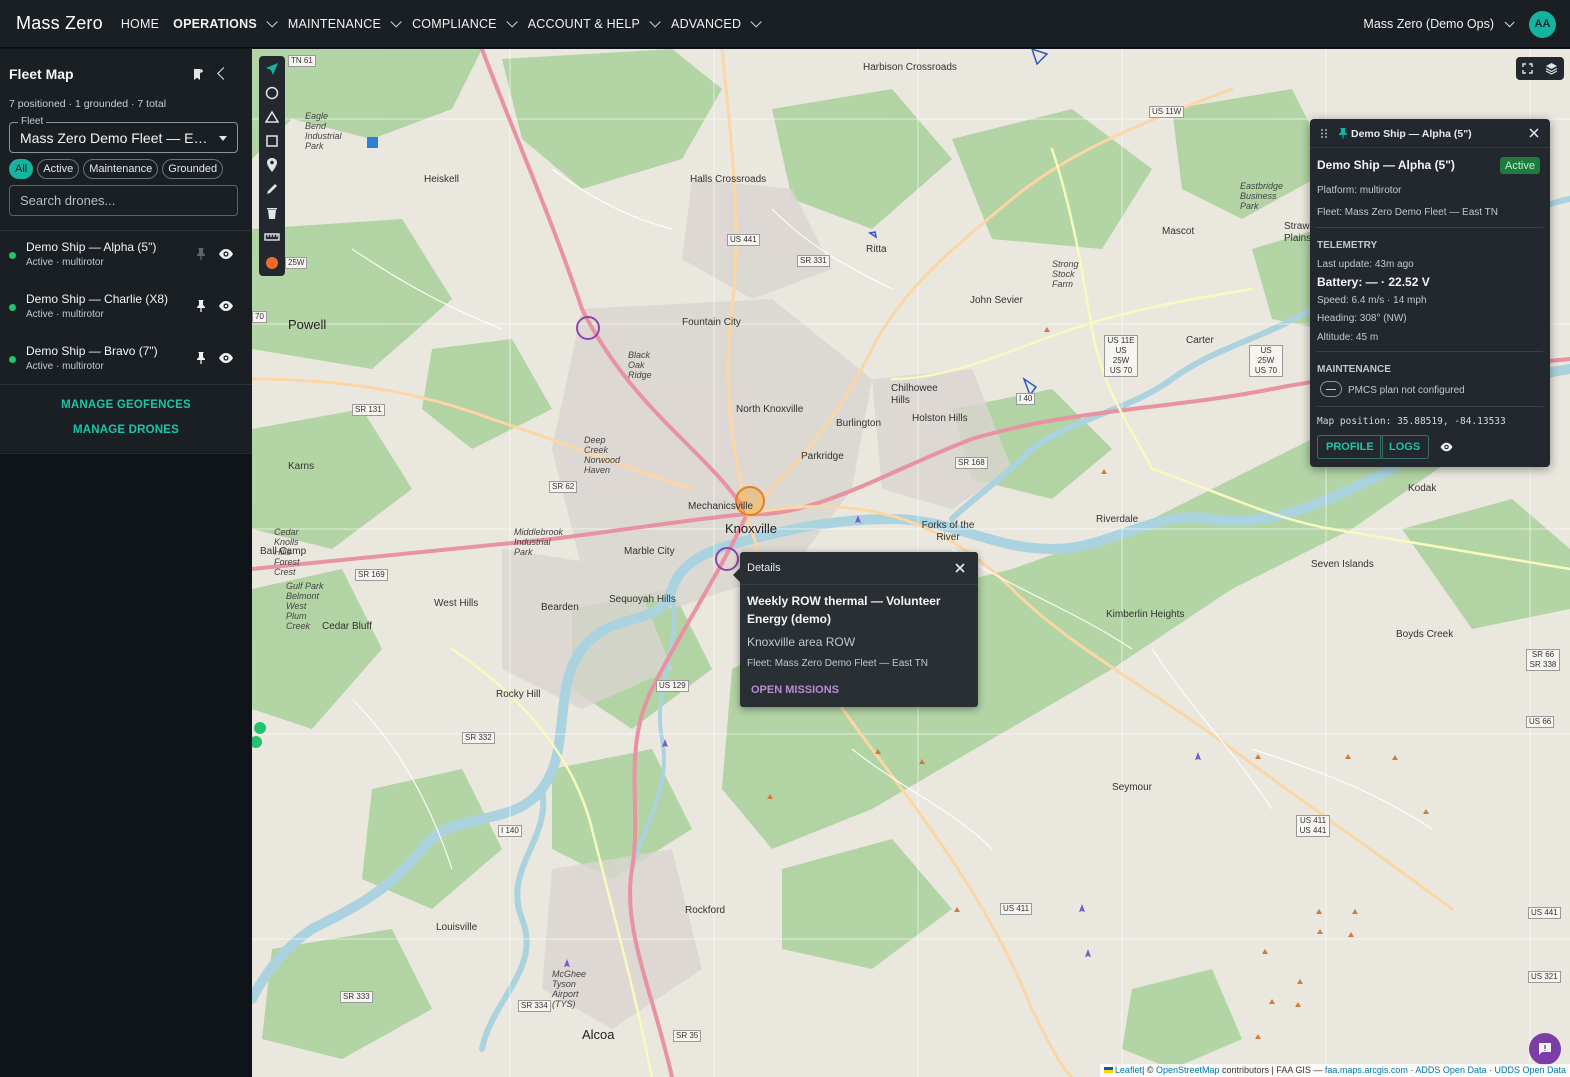 The height and width of the screenshot is (1077, 1570). What do you see at coordinates (58, 169) in the screenshot?
I see `filter-chip-active: Active` at bounding box center [58, 169].